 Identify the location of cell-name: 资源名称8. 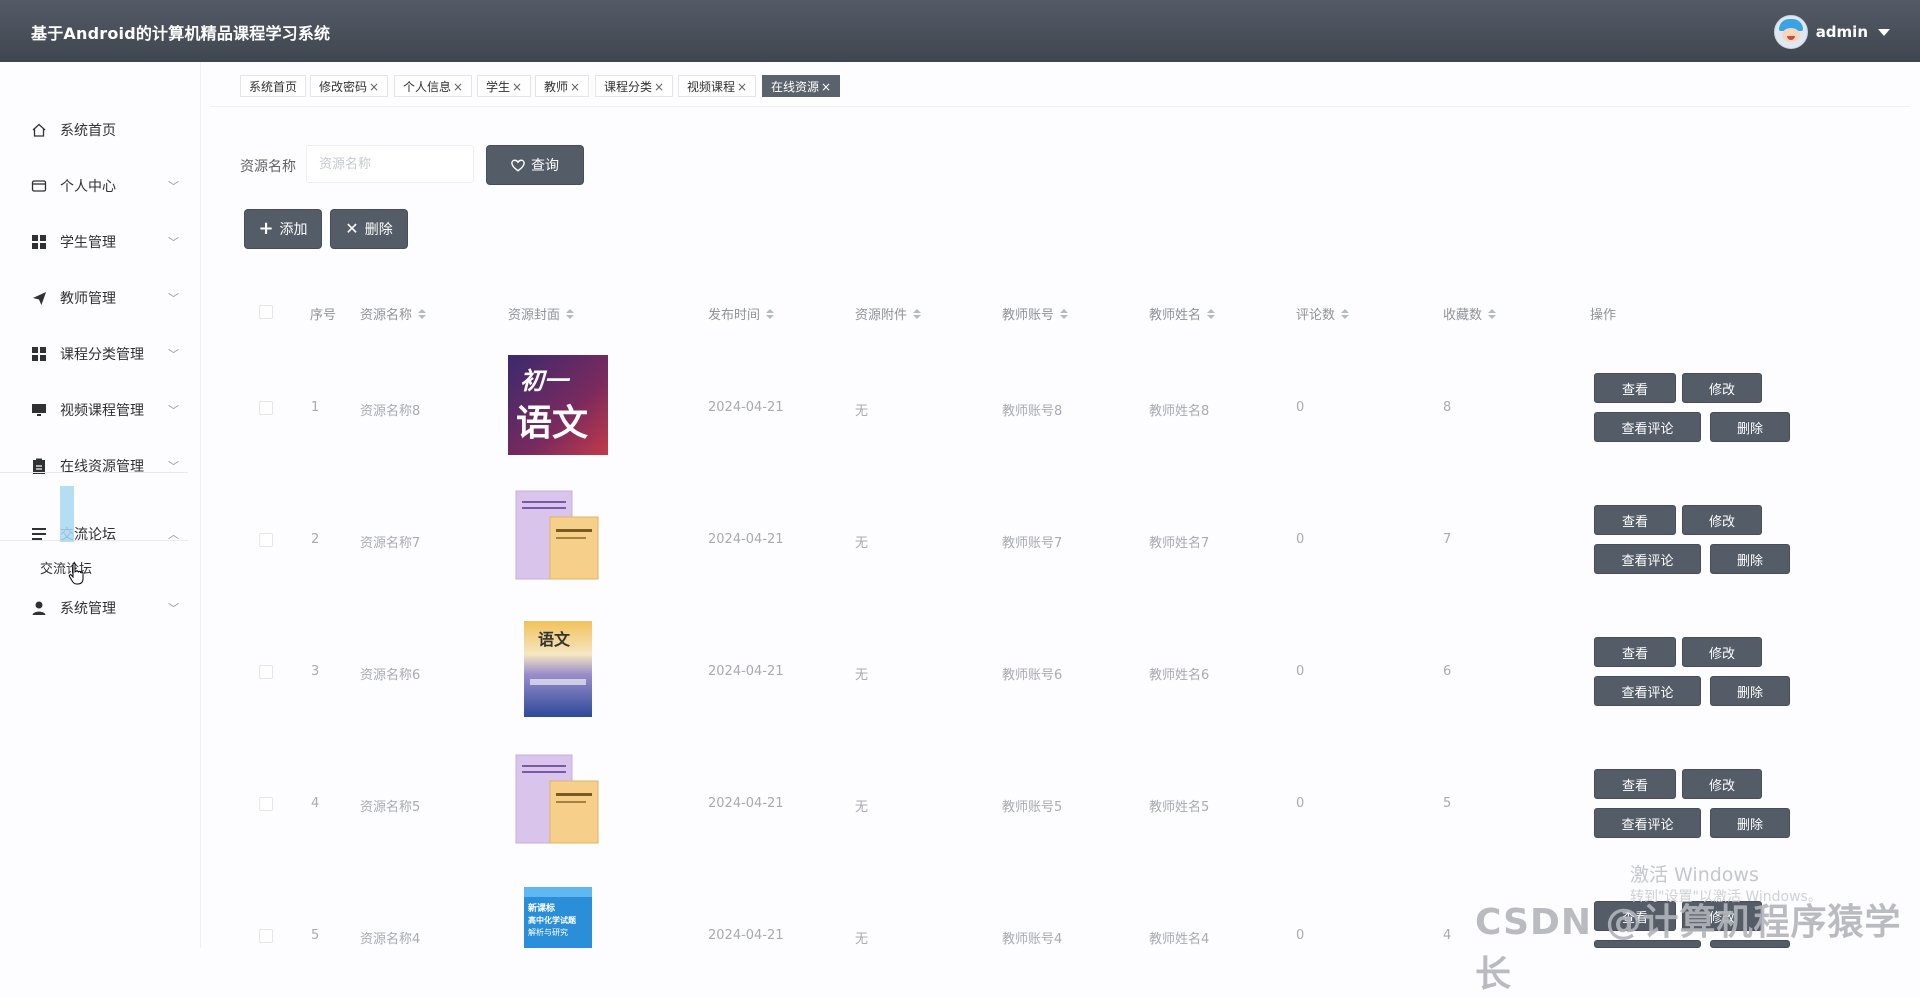
(390, 411).